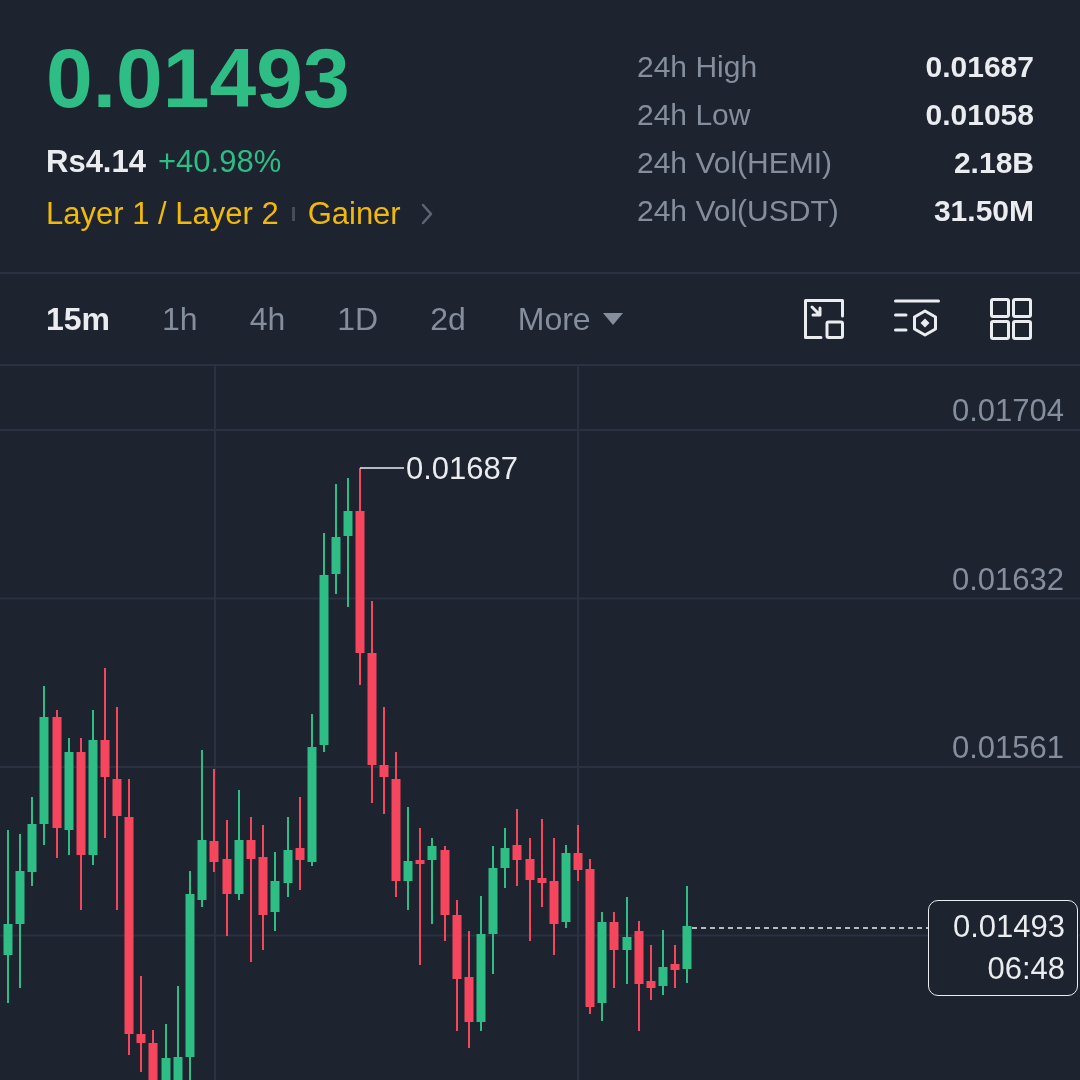 The height and width of the screenshot is (1080, 1080). Describe the element at coordinates (979, 67) in the screenshot. I see `stat-value: 0.01687` at that location.